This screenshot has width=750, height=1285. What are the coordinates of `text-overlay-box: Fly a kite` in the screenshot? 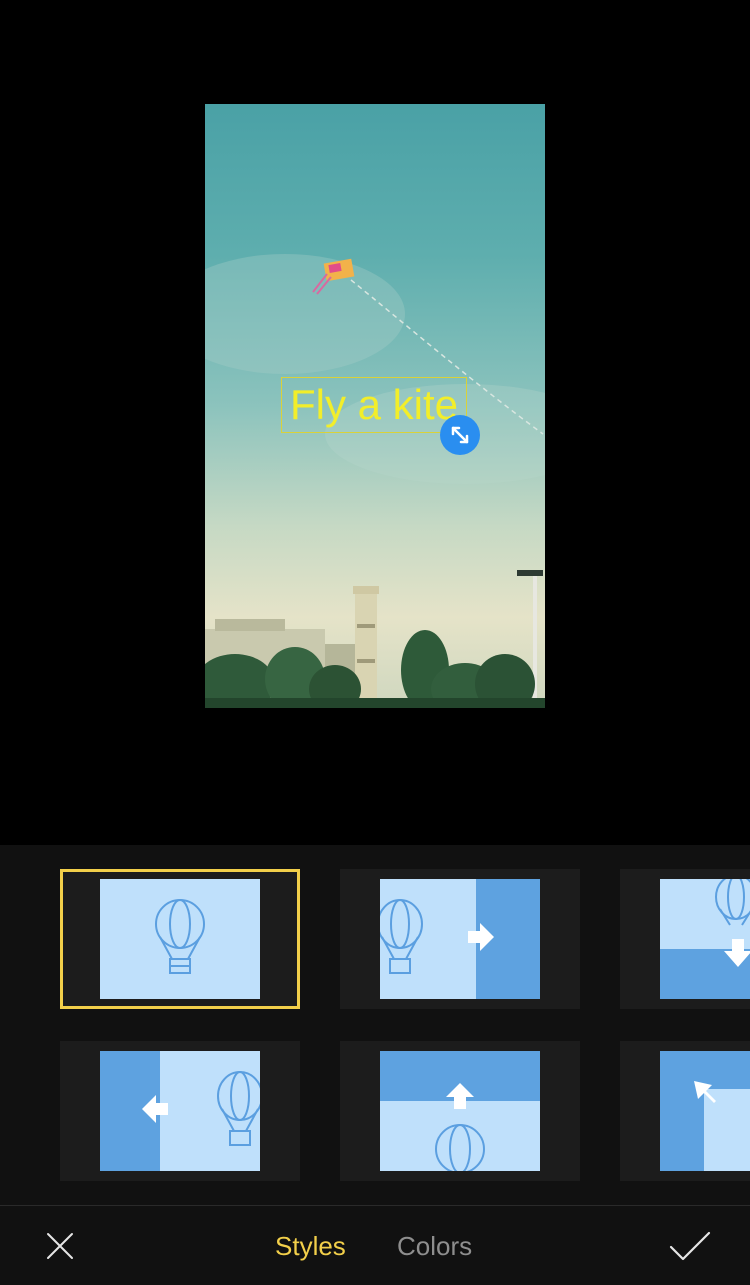 It's located at (374, 405).